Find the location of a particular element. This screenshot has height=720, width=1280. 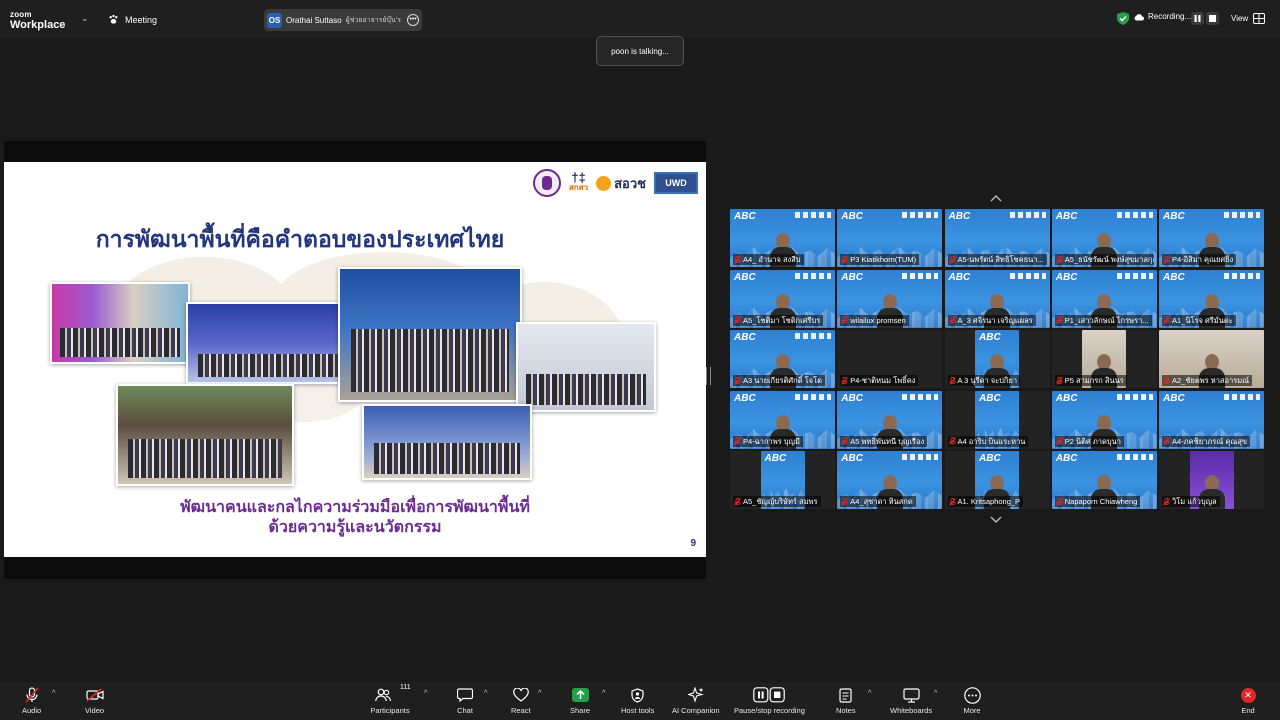

whiteboards-caret-icon: ^ is located at coordinates (935, 693).